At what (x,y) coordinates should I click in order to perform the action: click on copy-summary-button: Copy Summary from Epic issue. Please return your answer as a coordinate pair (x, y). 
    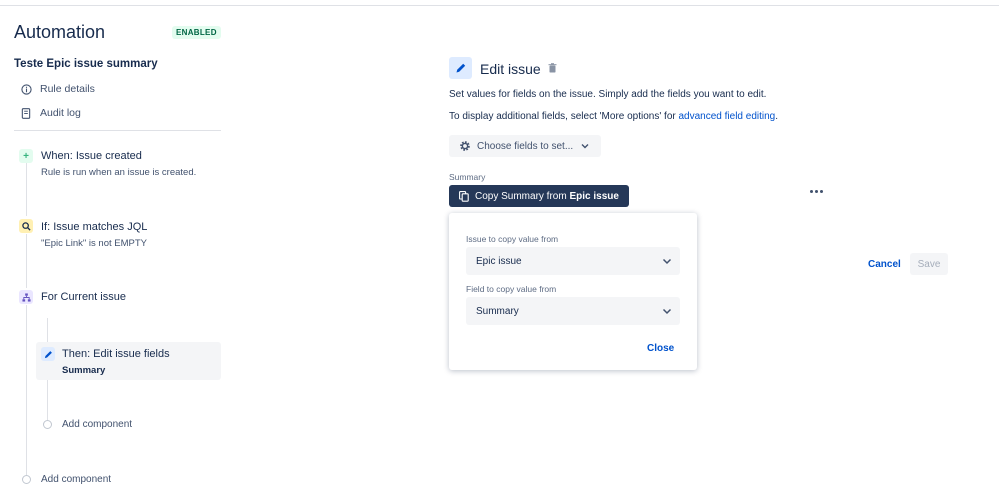
    Looking at the image, I should click on (539, 196).